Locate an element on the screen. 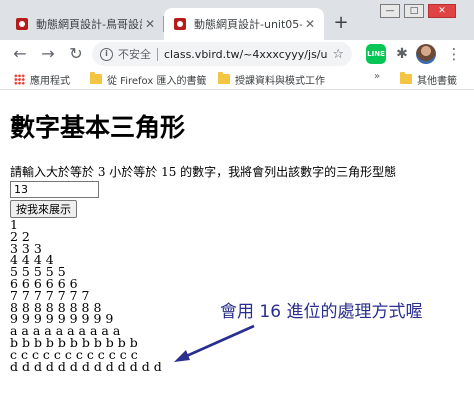 The image size is (474, 420). output-line: 2 2 is located at coordinates (20, 236).